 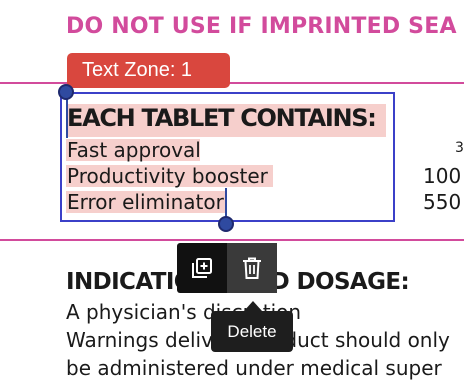 I want to click on zone-toolbar, so click(x=227, y=268).